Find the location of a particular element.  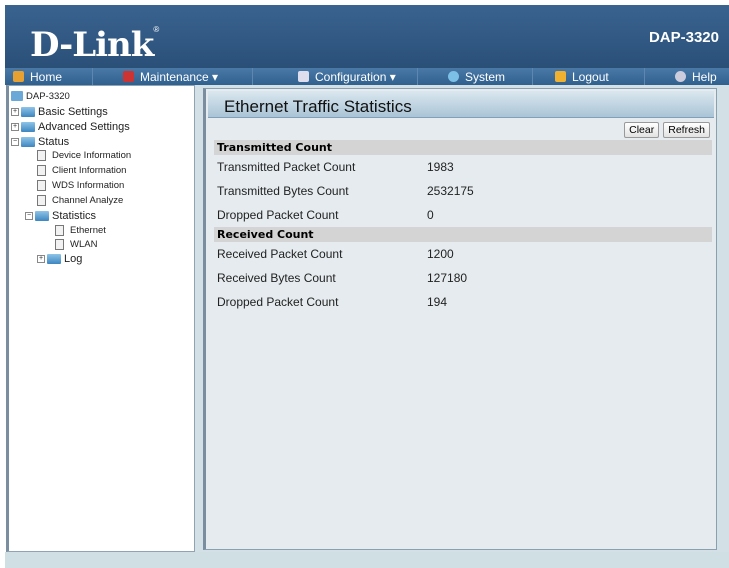

globe-icon is located at coordinates (453, 76).